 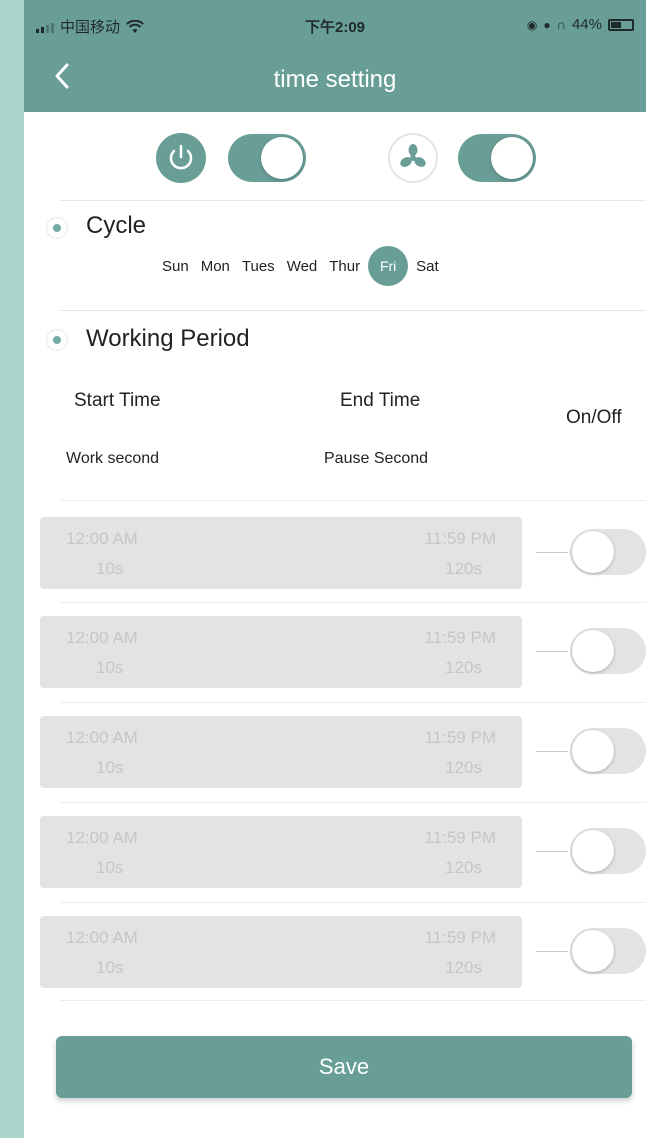 I want to click on page-title: time setting, so click(x=335, y=79).